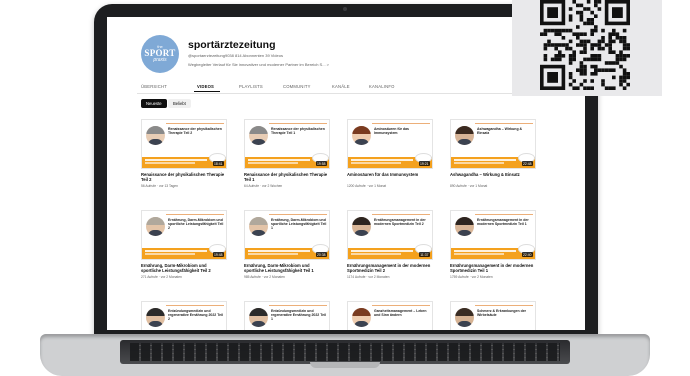  Describe the element at coordinates (297, 86) in the screenshot. I see `tab-community: COMMUNITY` at that location.